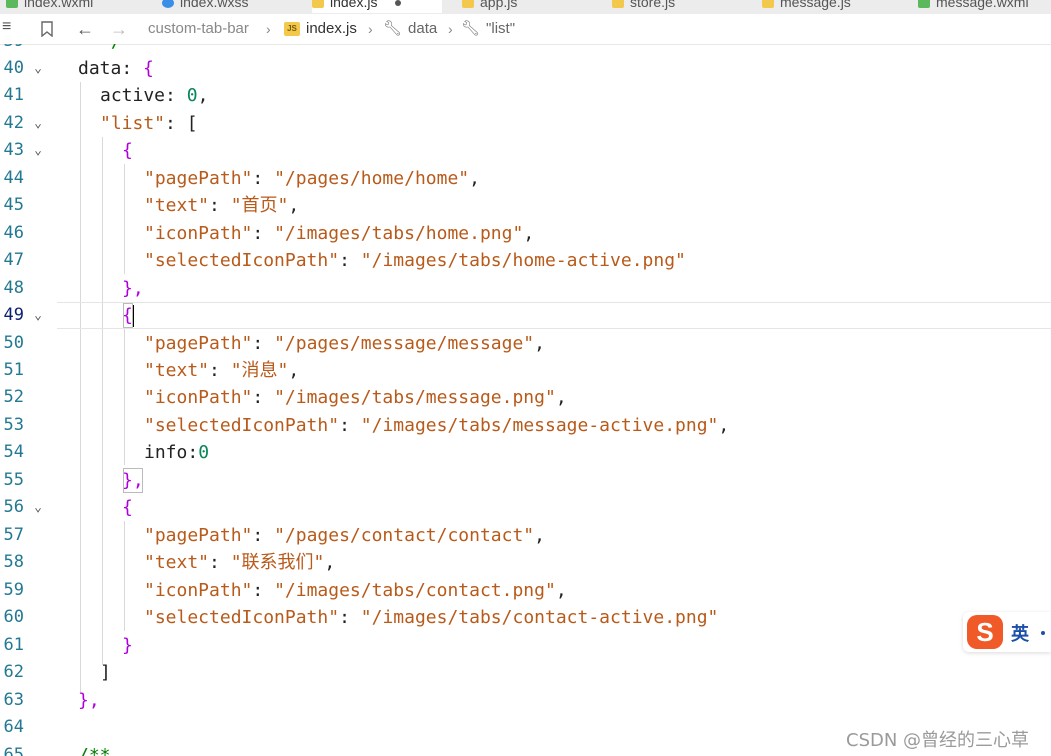  Describe the element at coordinates (198, 29) in the screenshot. I see `breadcrumb-folder: custom-tab-bar` at that location.